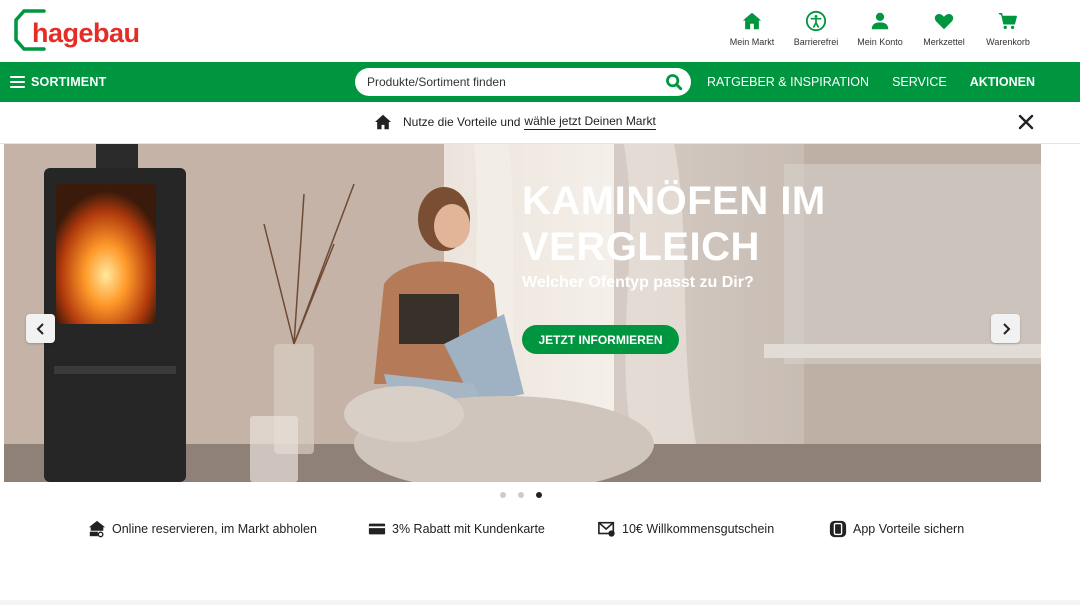 The width and height of the screenshot is (1080, 605). What do you see at coordinates (97, 529) in the screenshot?
I see `store-pickup-icon` at bounding box center [97, 529].